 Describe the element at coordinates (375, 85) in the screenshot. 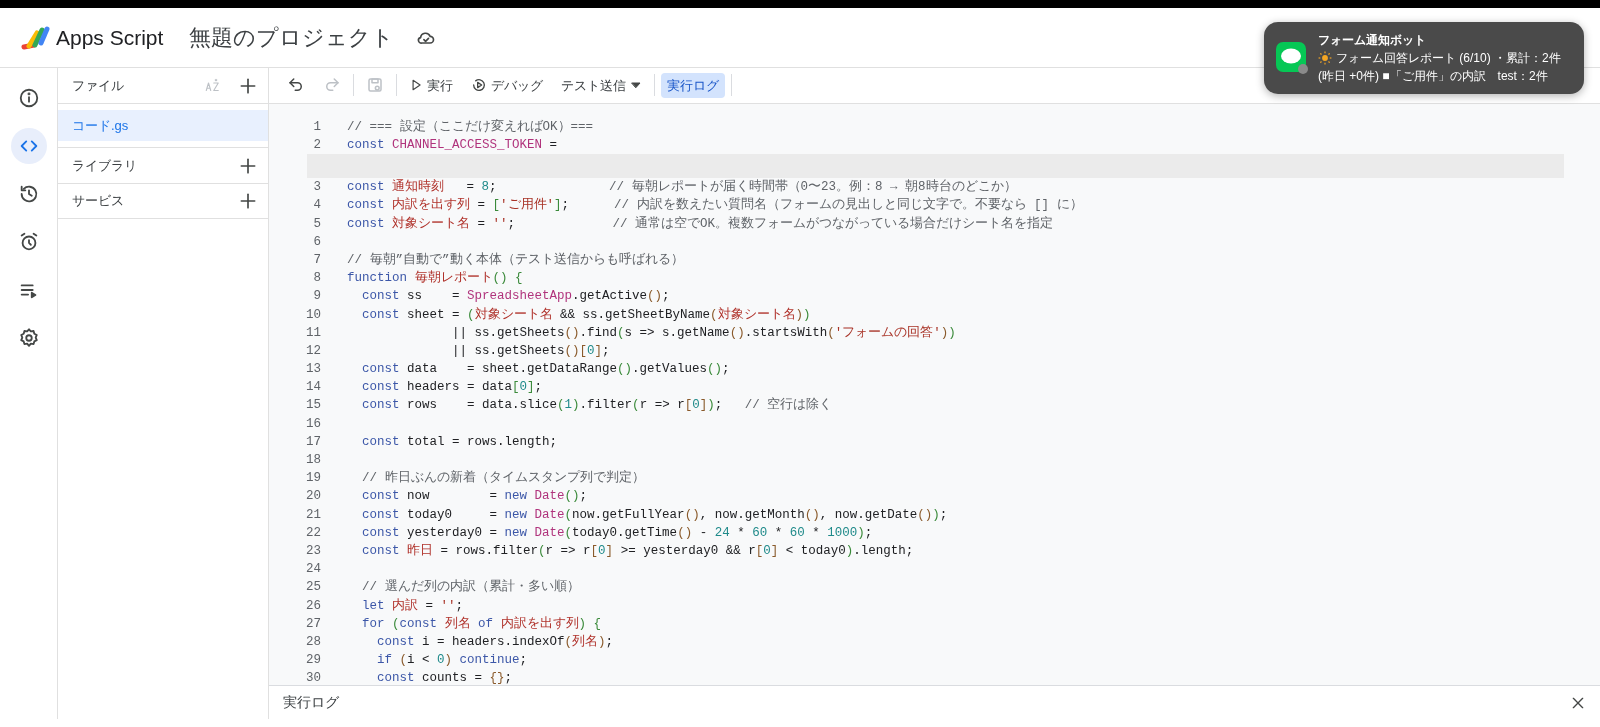

I see `save-icon` at that location.